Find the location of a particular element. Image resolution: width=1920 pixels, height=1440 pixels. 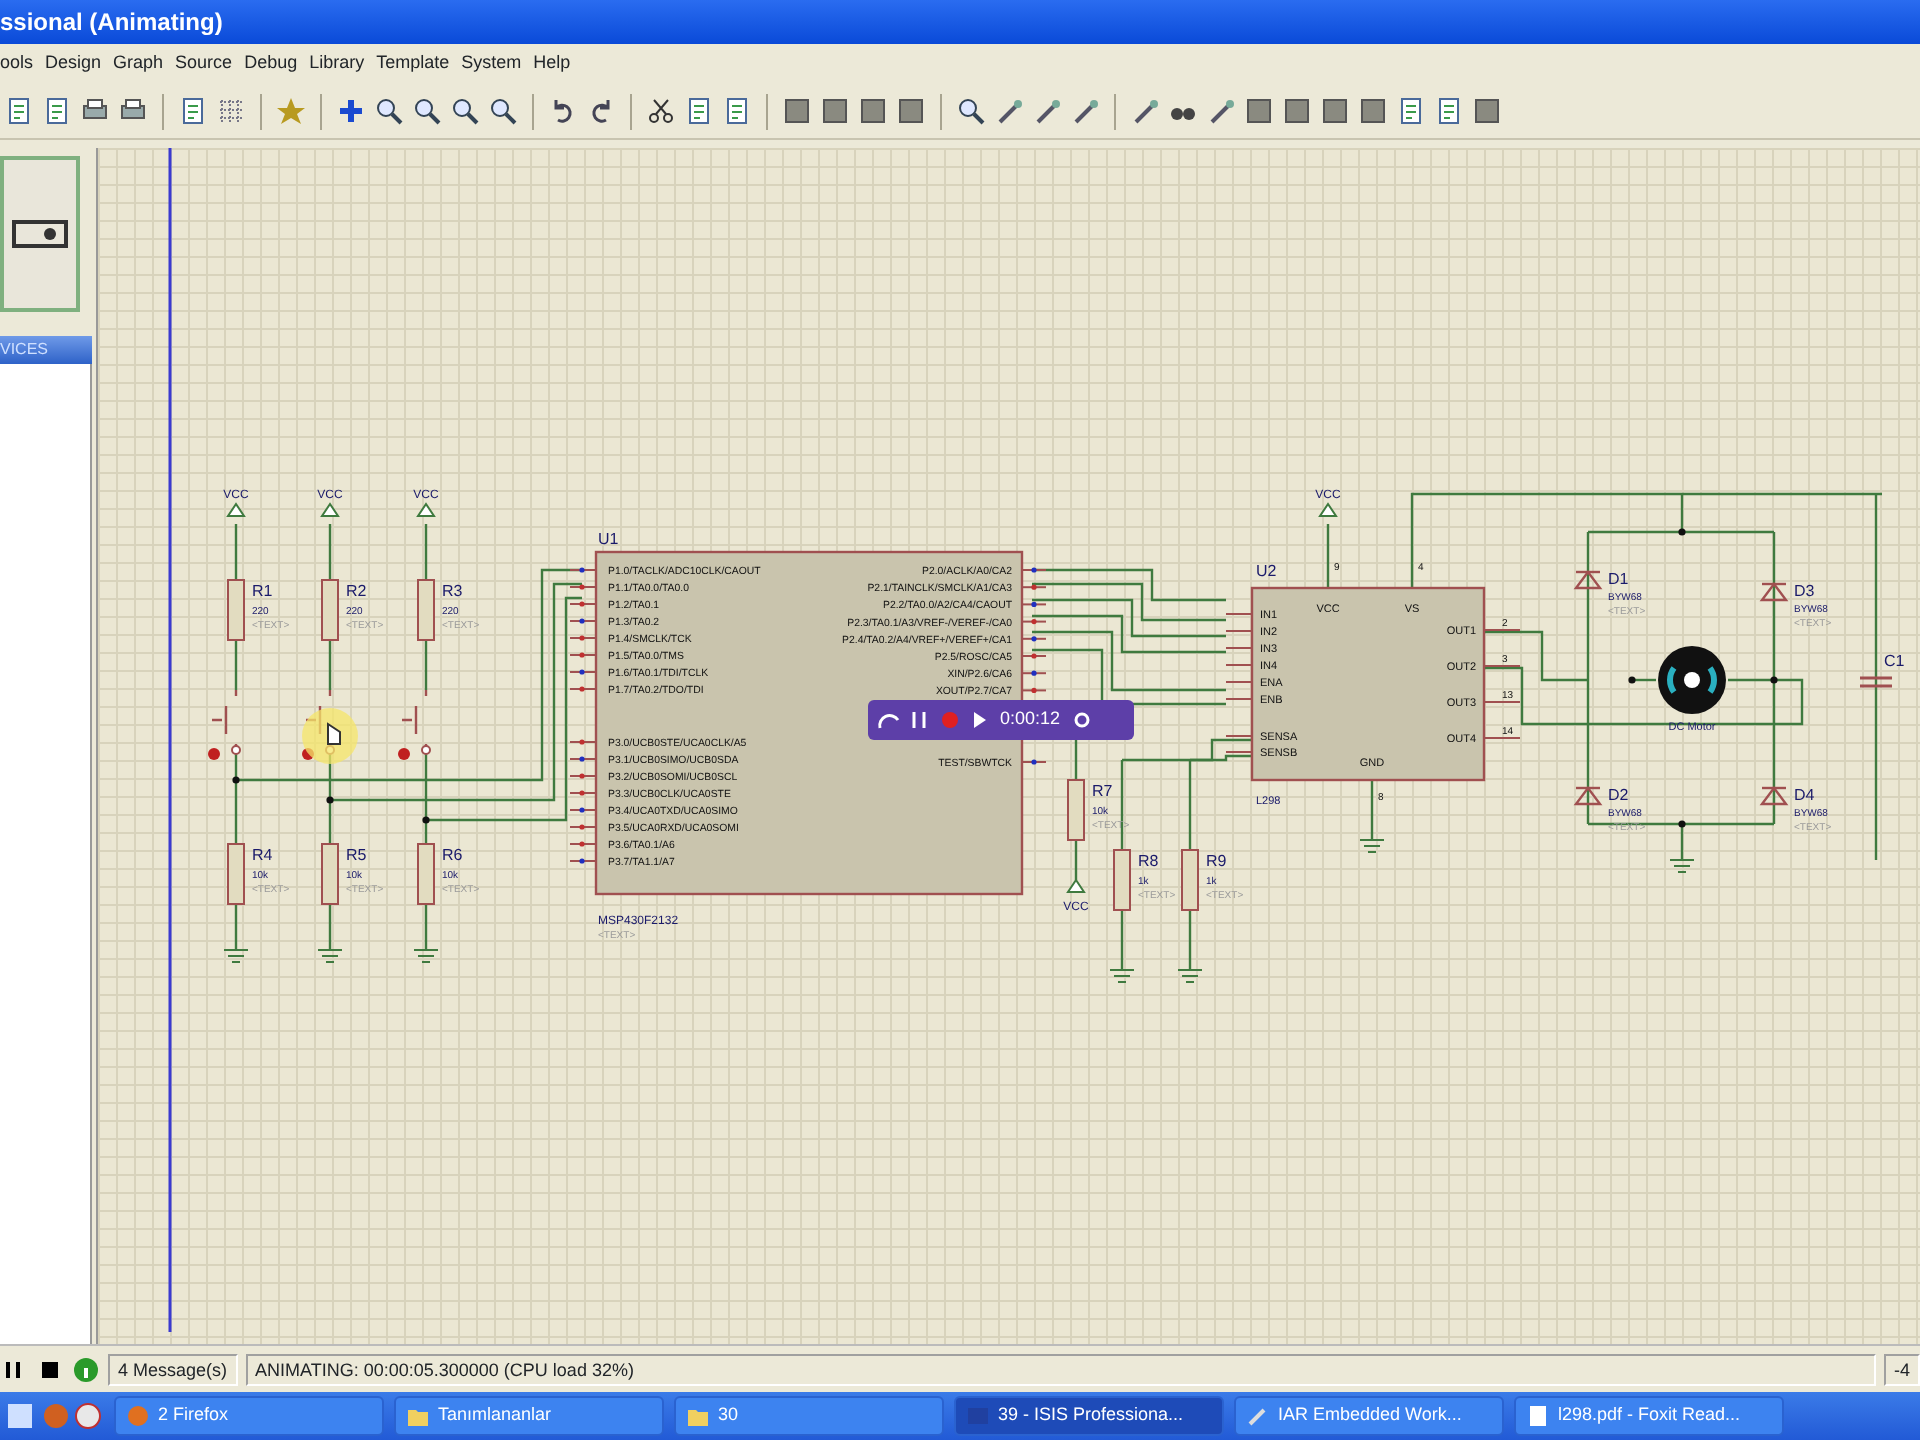

window-title: ssional (Animating) is located at coordinates (960, 22).